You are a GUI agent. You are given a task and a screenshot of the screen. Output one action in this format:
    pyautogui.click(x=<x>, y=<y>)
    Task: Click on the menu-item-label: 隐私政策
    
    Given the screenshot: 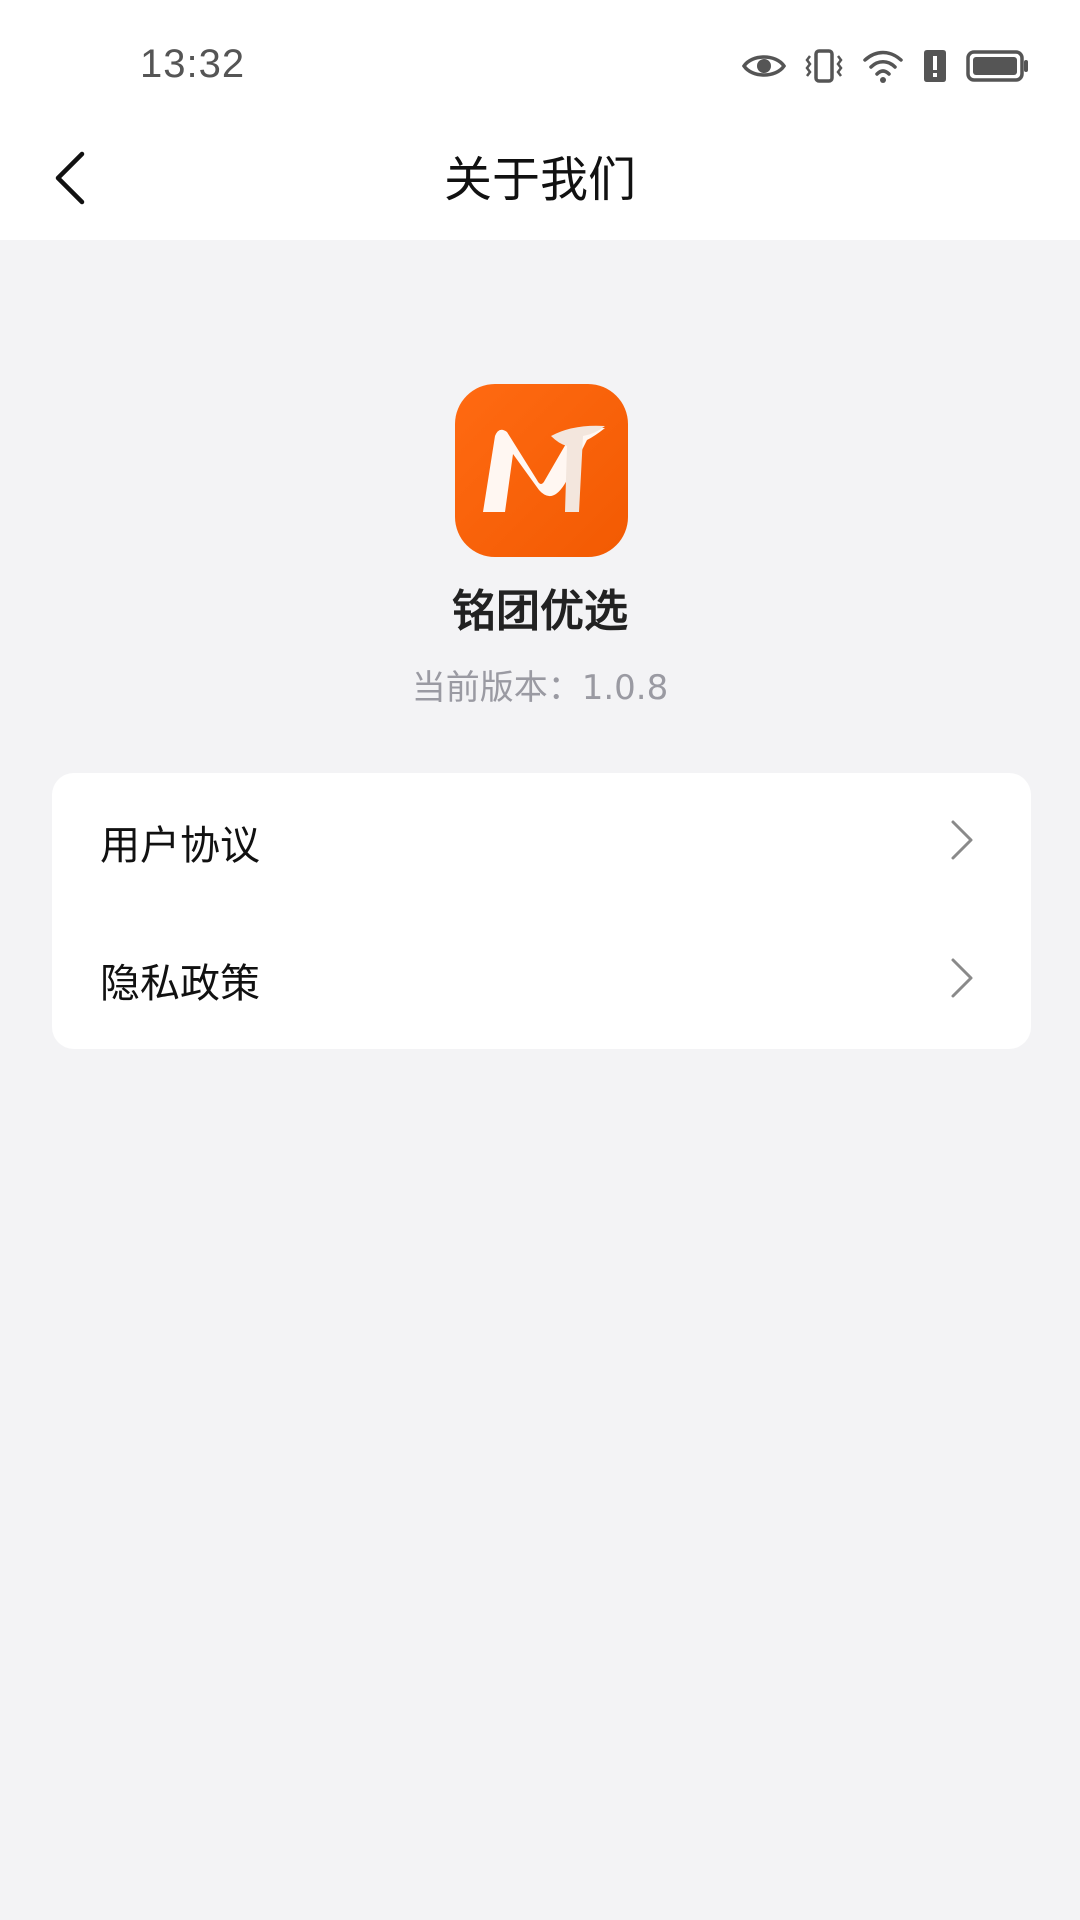 What is the action you would take?
    pyautogui.click(x=180, y=984)
    